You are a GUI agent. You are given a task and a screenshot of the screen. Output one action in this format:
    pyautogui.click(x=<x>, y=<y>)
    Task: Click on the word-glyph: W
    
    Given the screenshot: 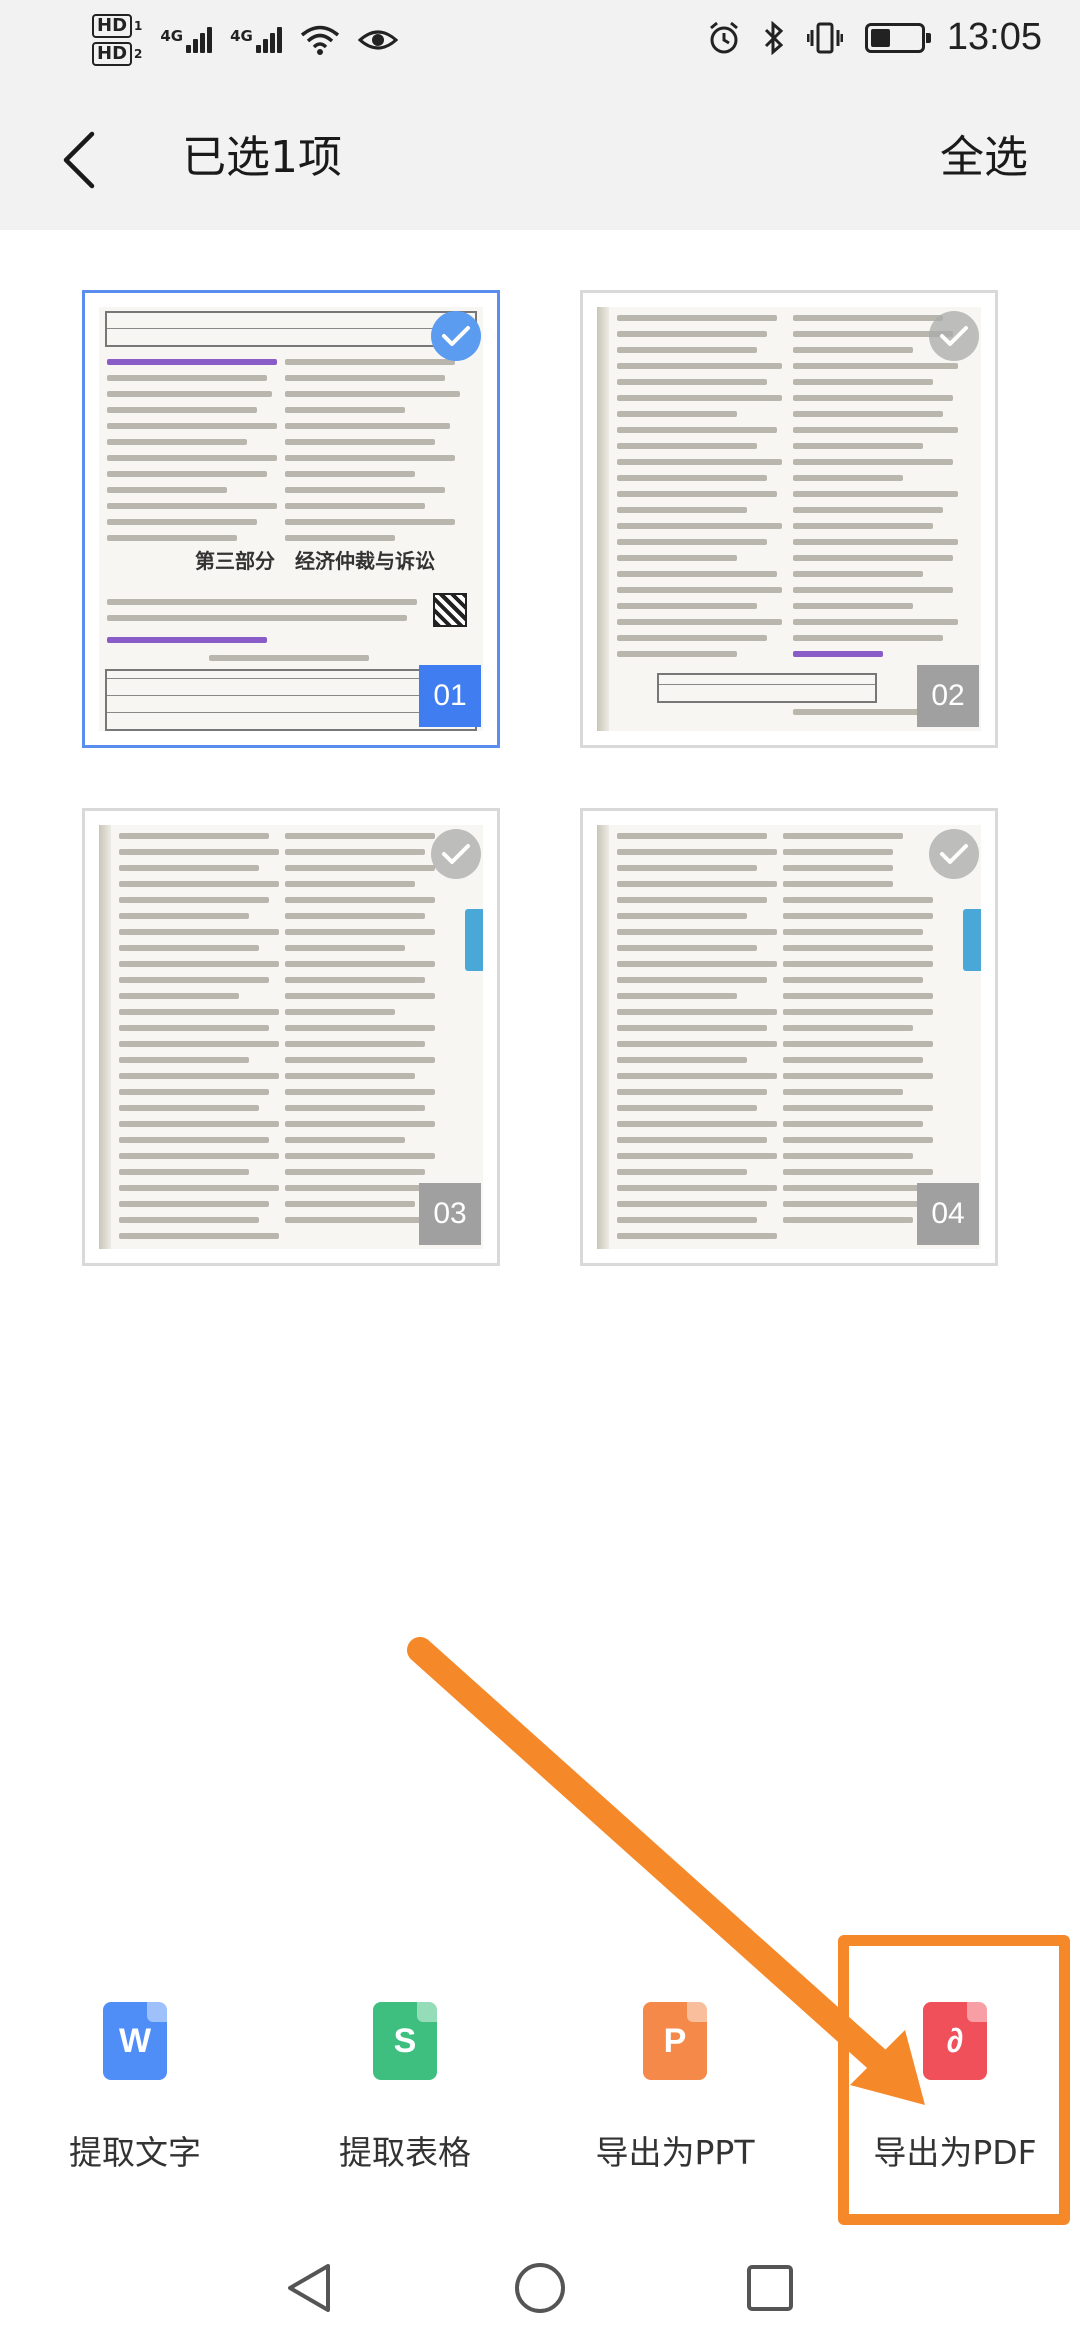 What is the action you would take?
    pyautogui.click(x=135, y=2040)
    